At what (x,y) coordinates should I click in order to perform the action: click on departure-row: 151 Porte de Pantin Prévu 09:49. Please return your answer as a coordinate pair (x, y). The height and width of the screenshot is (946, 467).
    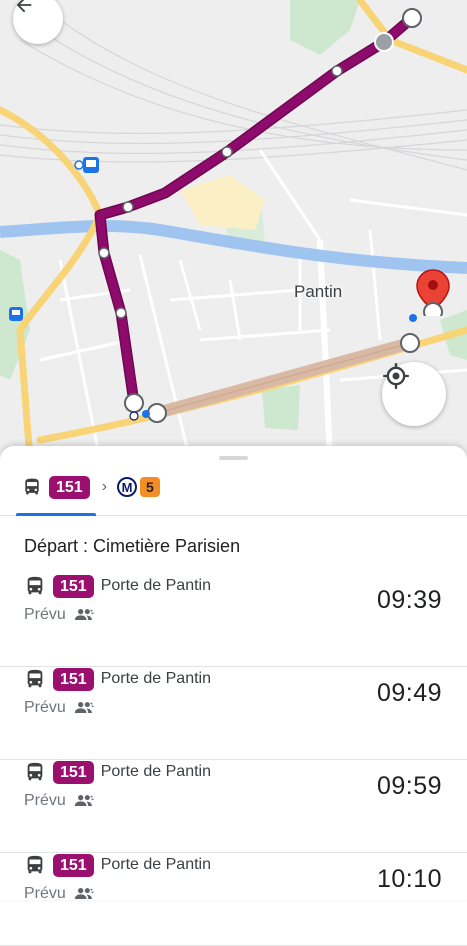
    Looking at the image, I should click on (233, 713).